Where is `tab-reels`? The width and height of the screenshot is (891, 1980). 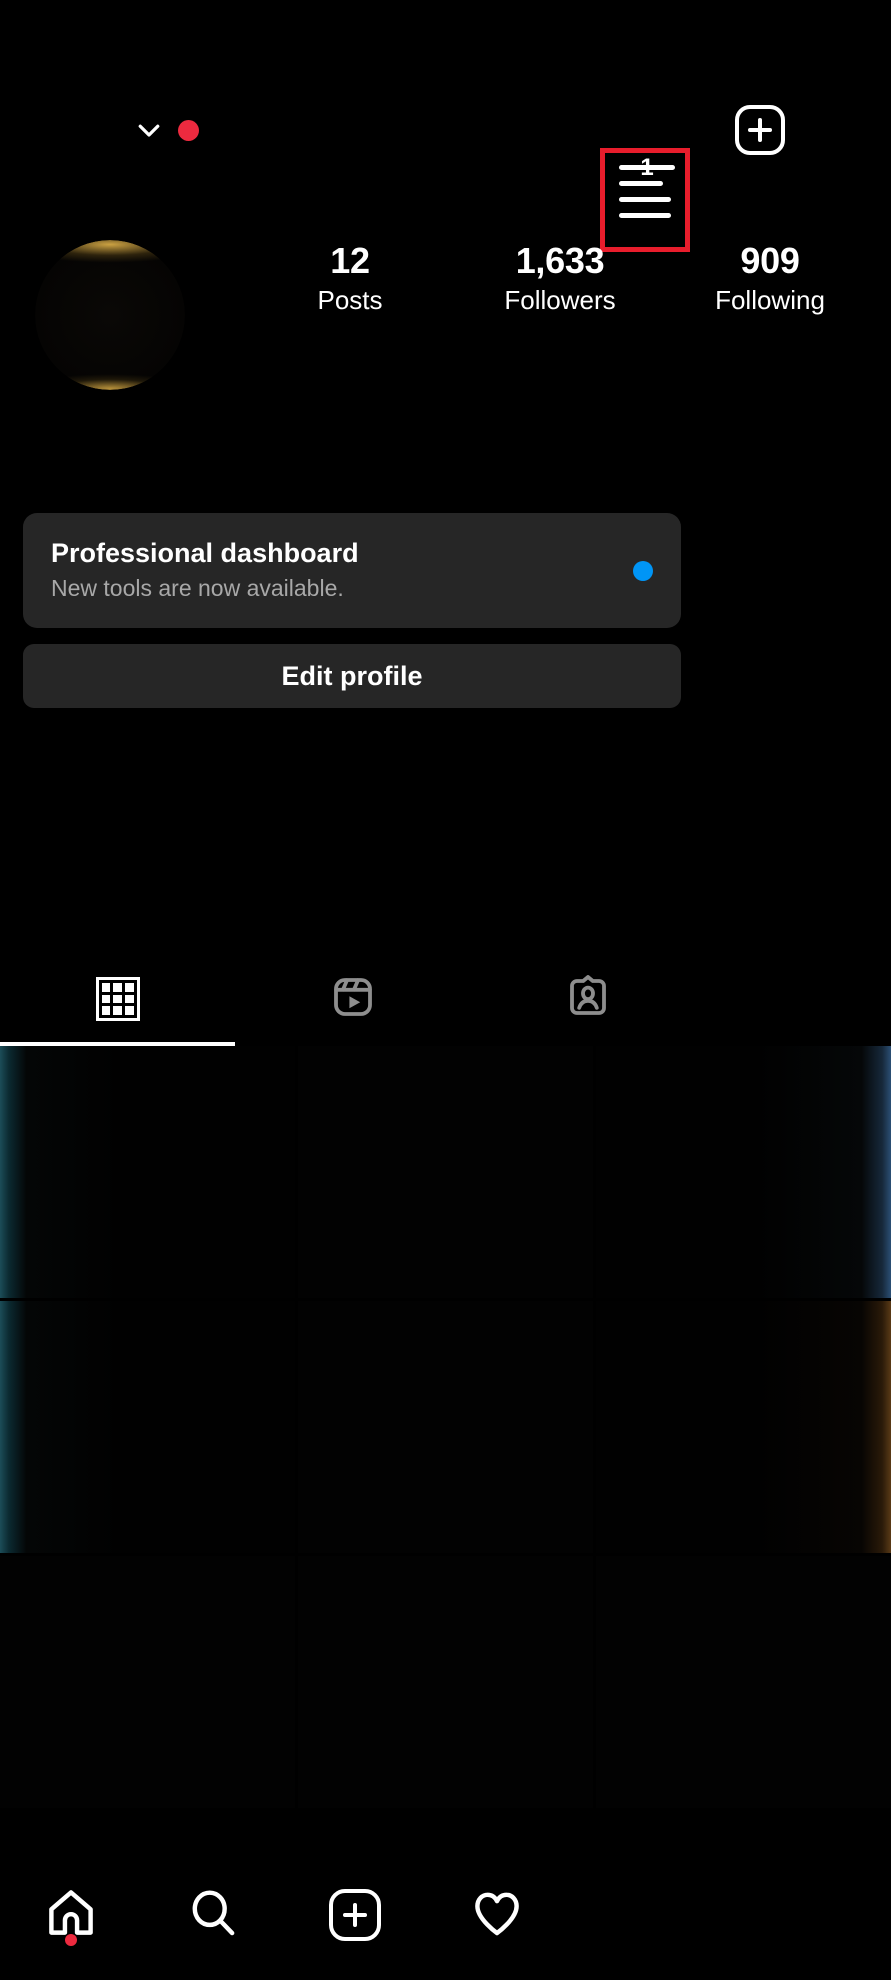
tab-reels is located at coordinates (352, 999).